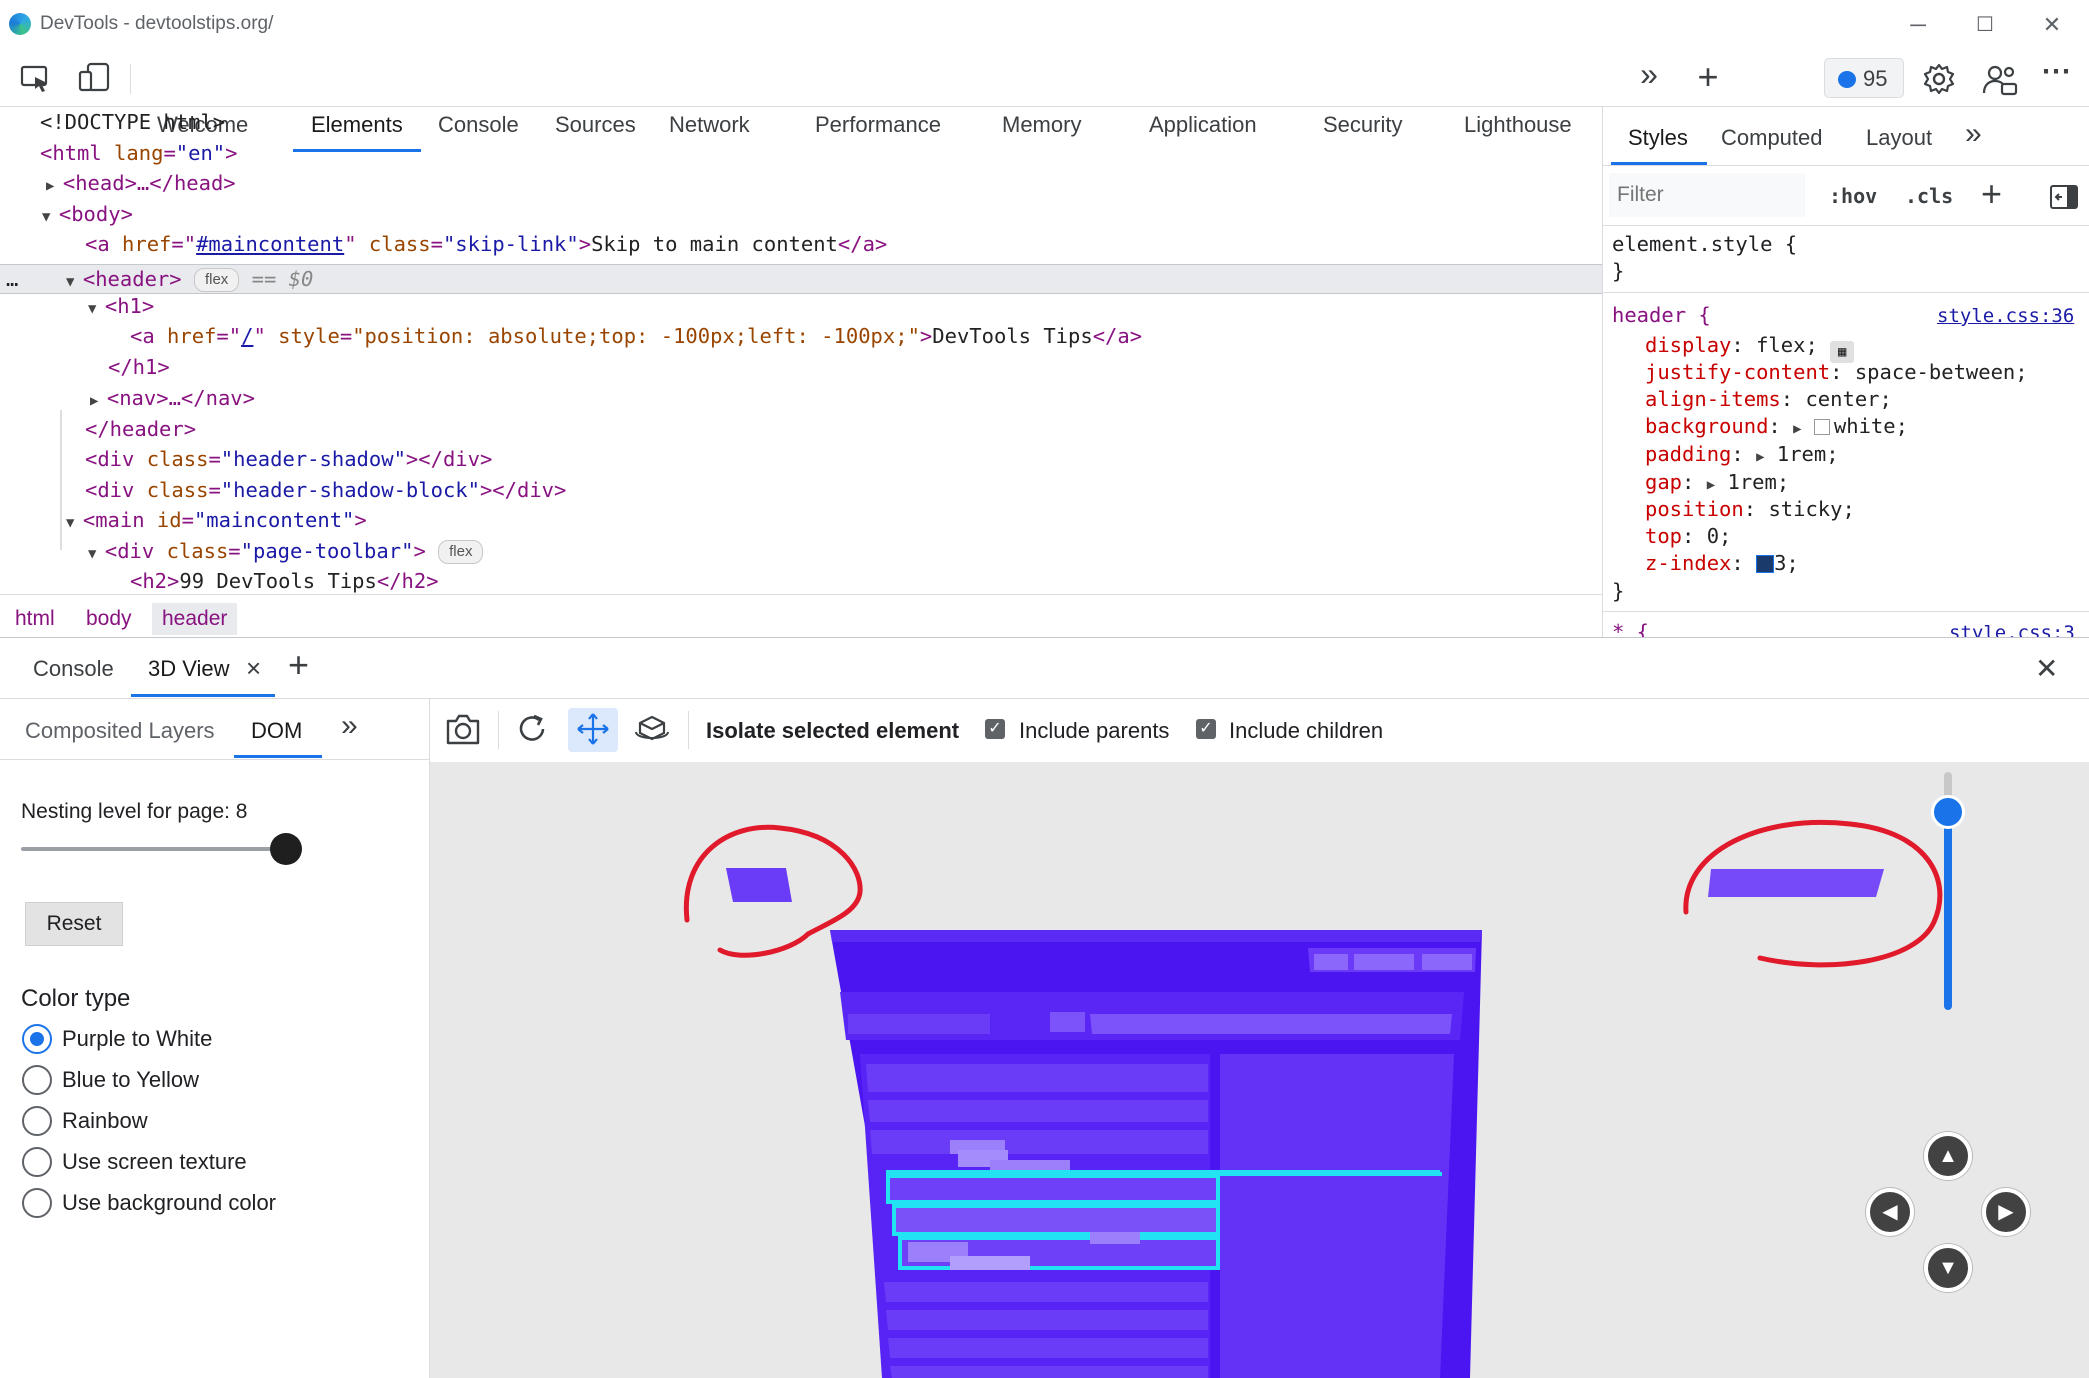  I want to click on tab-layout: Layout, so click(1899, 138).